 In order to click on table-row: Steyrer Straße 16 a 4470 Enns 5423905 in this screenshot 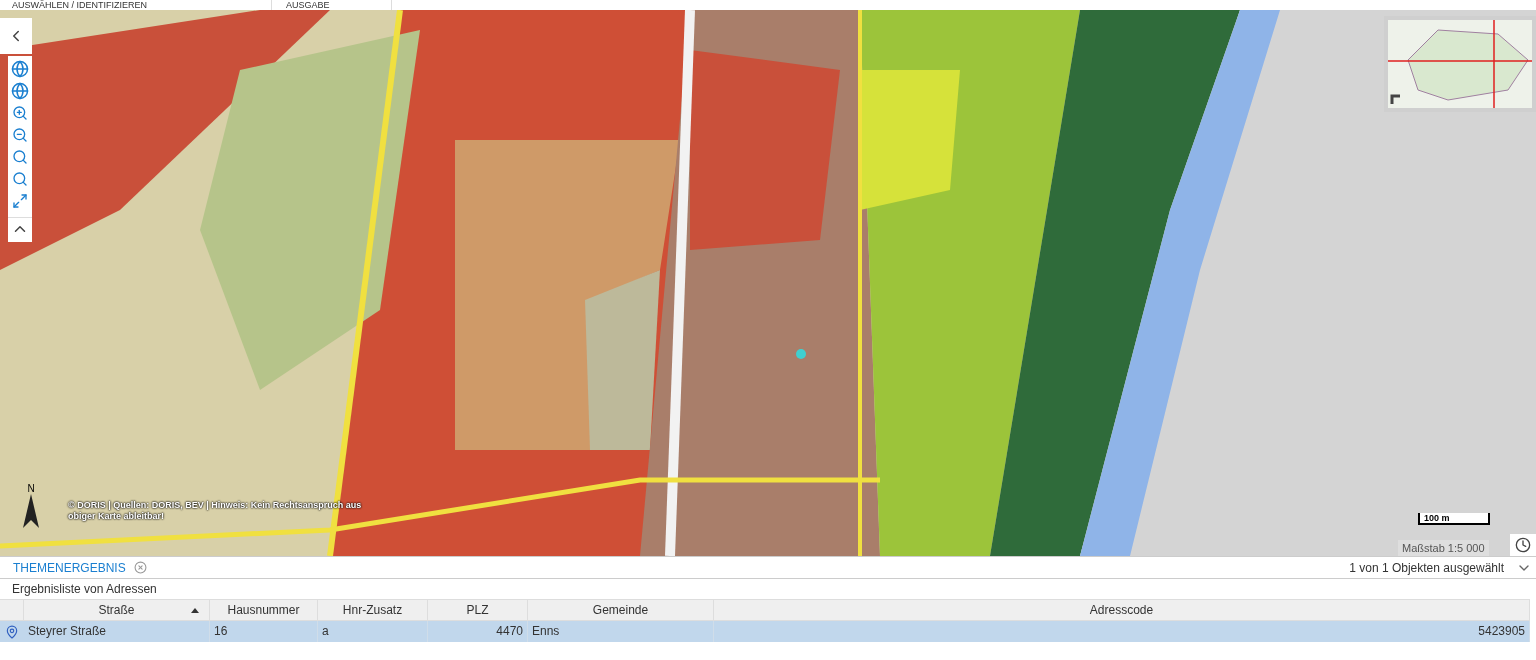, I will do `click(765, 631)`.